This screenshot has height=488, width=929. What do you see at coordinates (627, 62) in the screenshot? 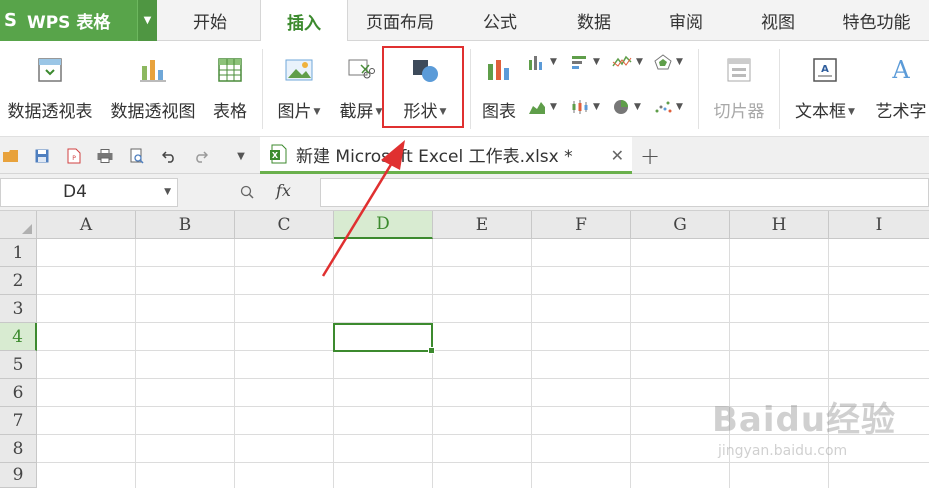
I see `line-chart-dropdown: ▼` at bounding box center [627, 62].